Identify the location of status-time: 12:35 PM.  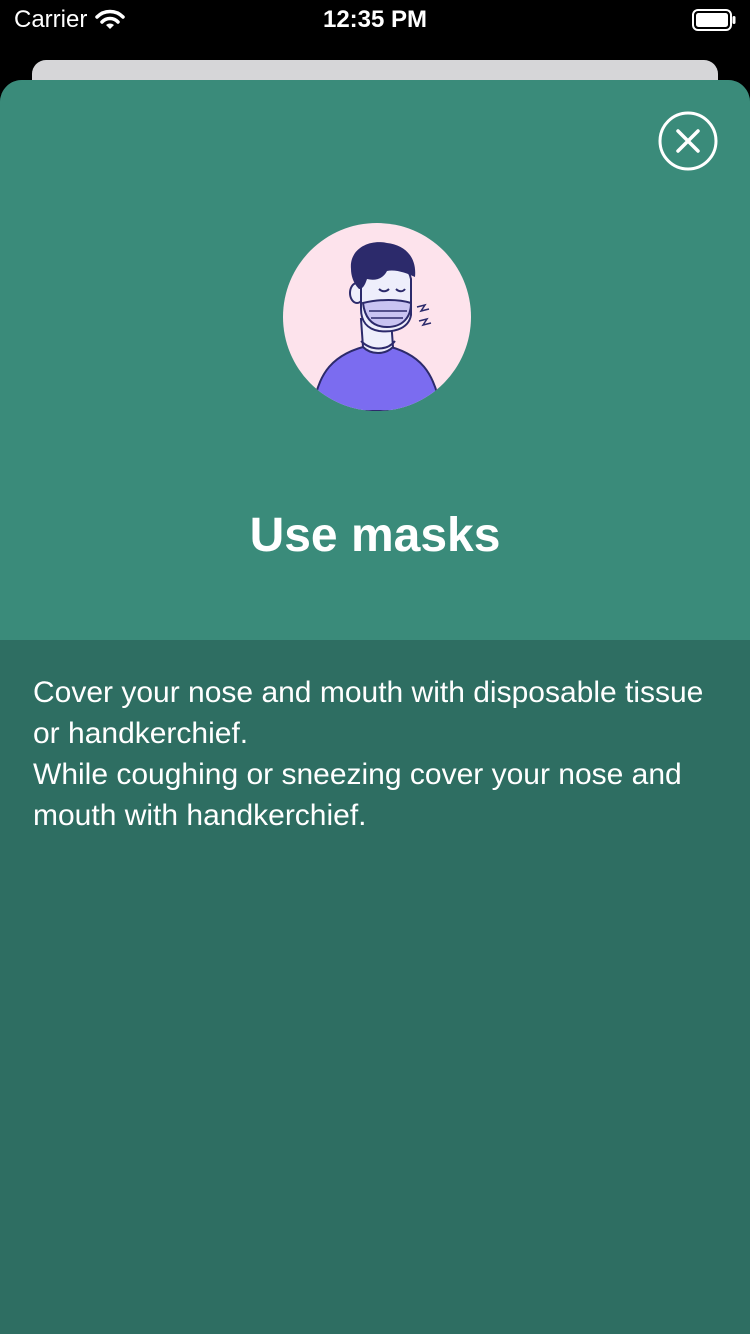
(375, 19).